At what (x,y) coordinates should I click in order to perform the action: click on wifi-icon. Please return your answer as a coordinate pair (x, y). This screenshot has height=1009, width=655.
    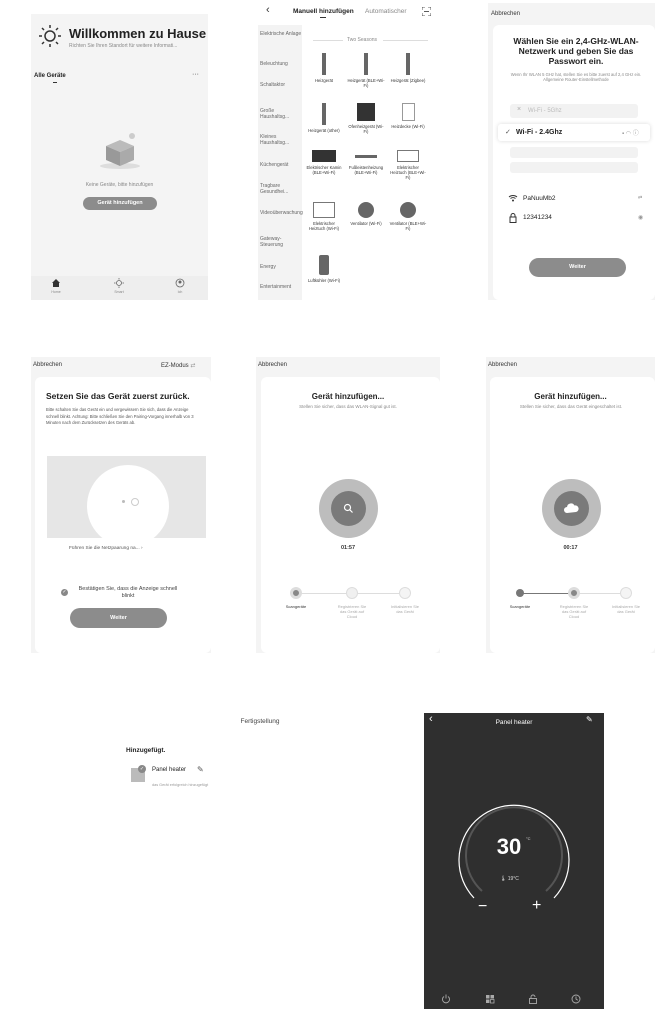
    Looking at the image, I should click on (513, 198).